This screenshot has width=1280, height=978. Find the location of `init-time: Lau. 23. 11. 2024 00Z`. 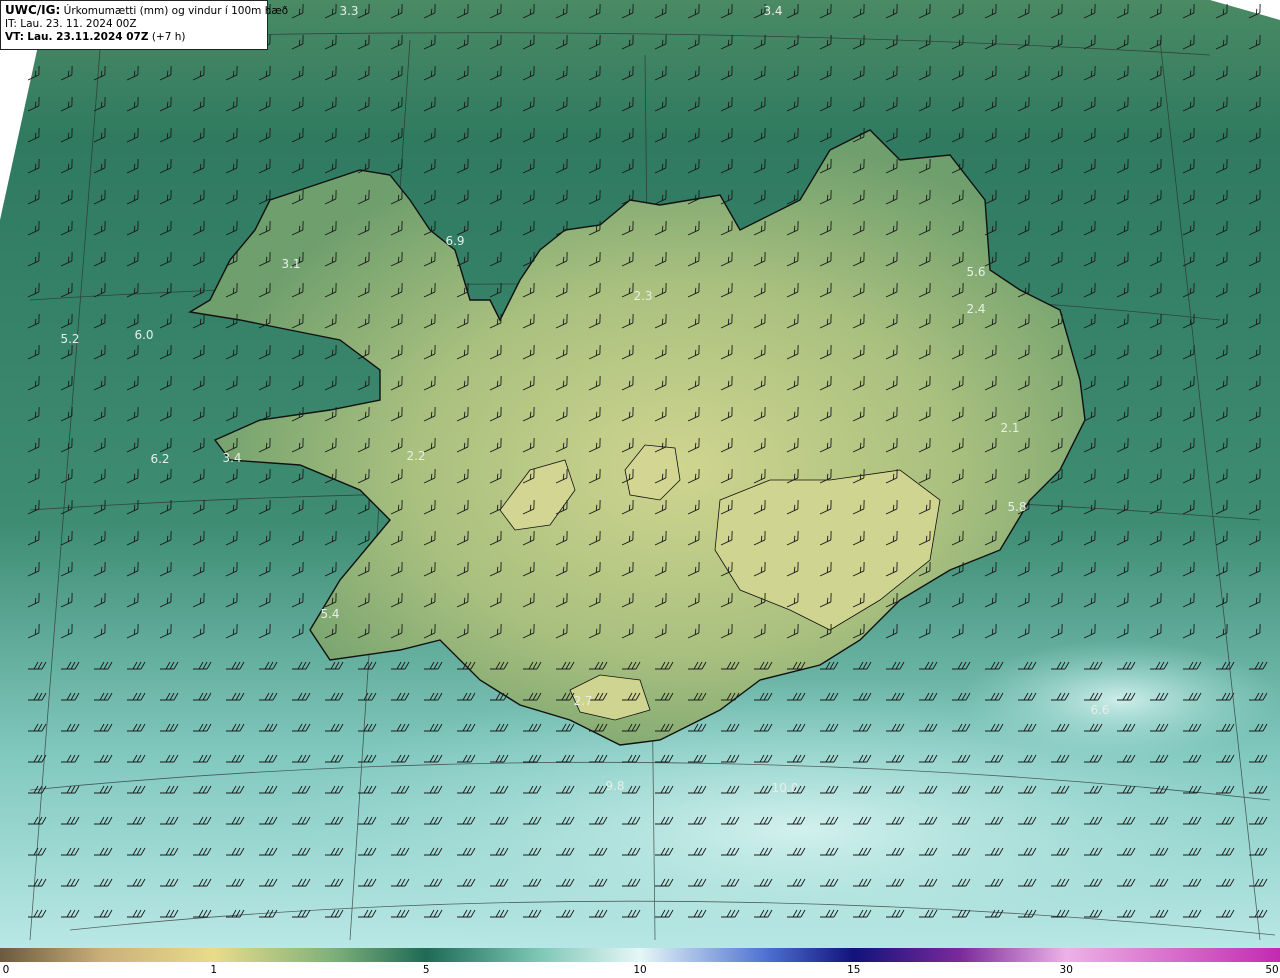

init-time: Lau. 23. 11. 2024 00Z is located at coordinates (78, 24).